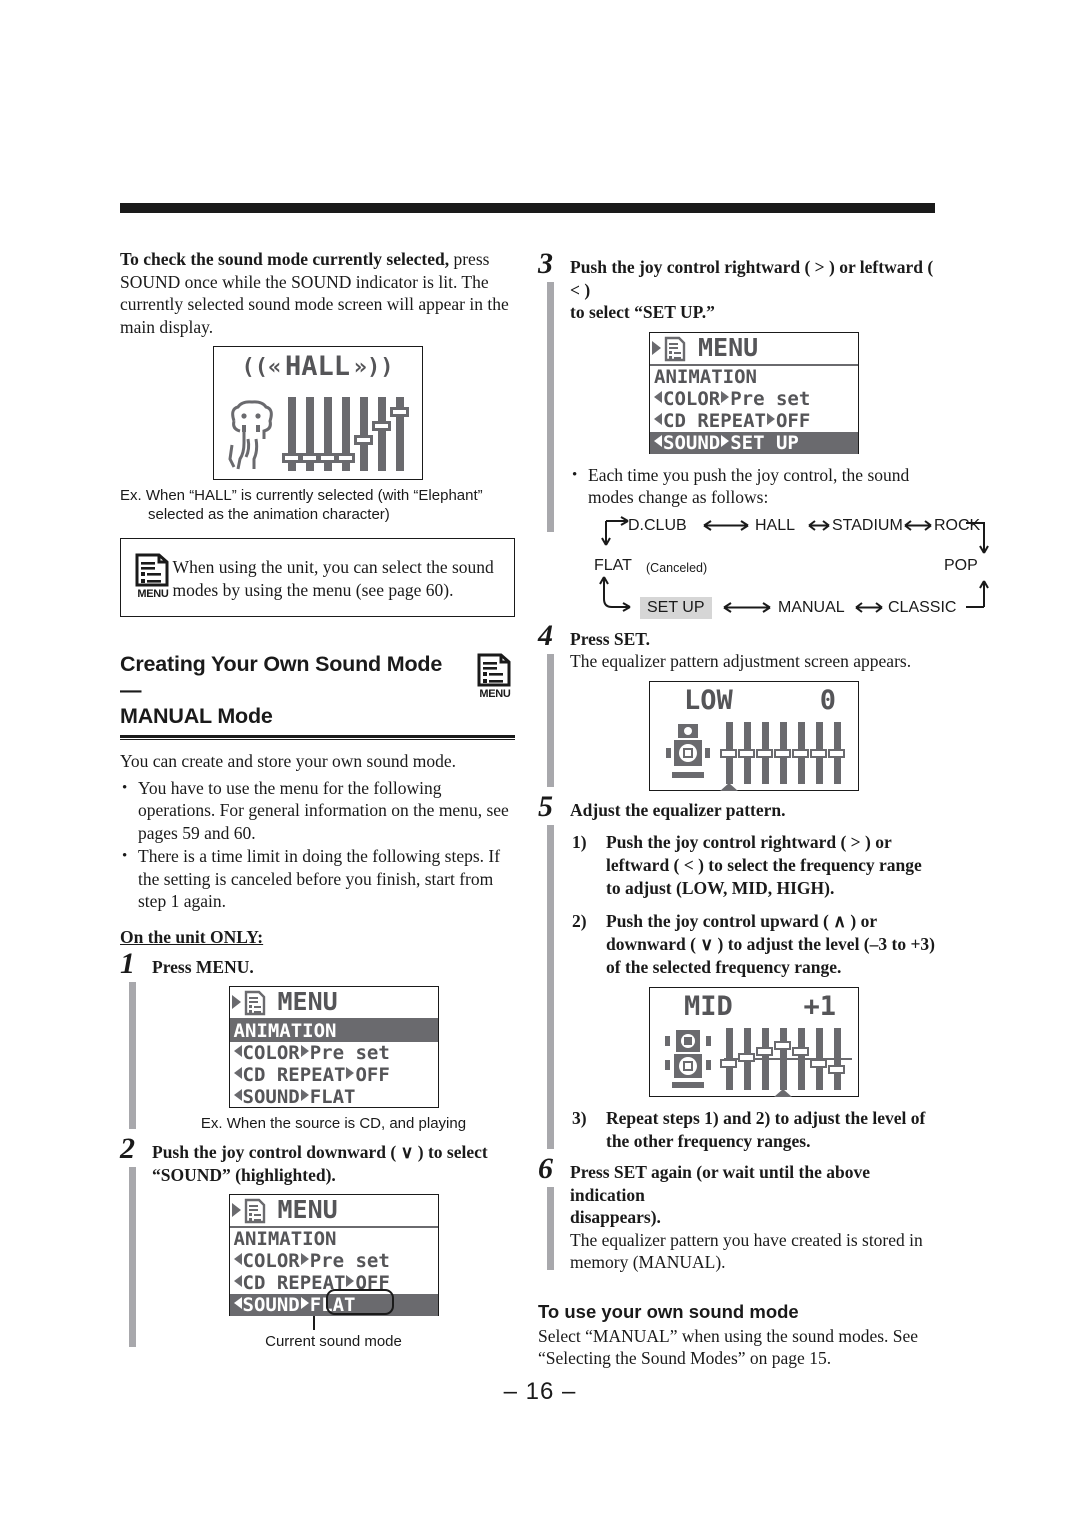 Image resolution: width=1080 pixels, height=1528 pixels. Describe the element at coordinates (708, 700) in the screenshot. I see `eq-band-label: LOW` at that location.